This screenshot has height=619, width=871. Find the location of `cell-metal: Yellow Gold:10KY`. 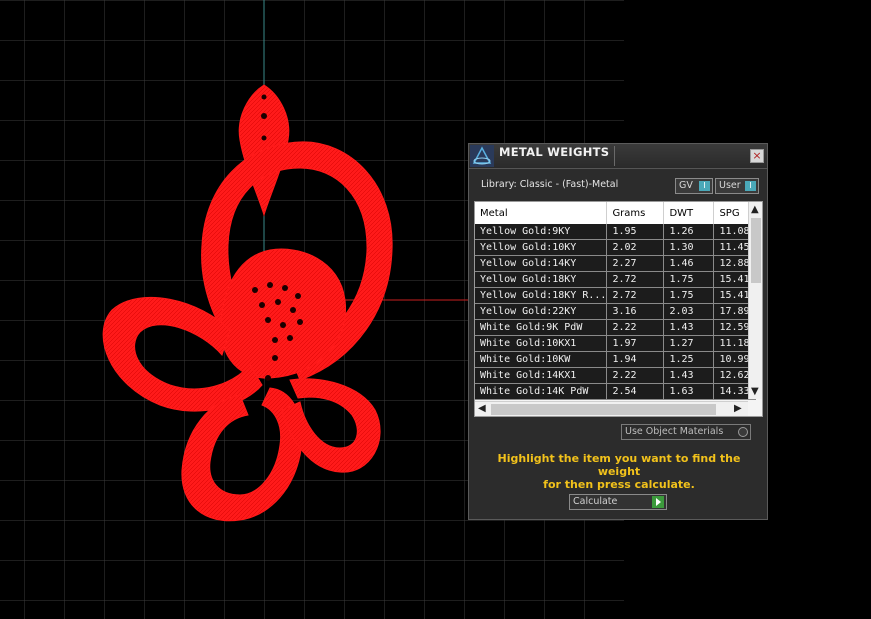

cell-metal: Yellow Gold:10KY is located at coordinates (541, 247).